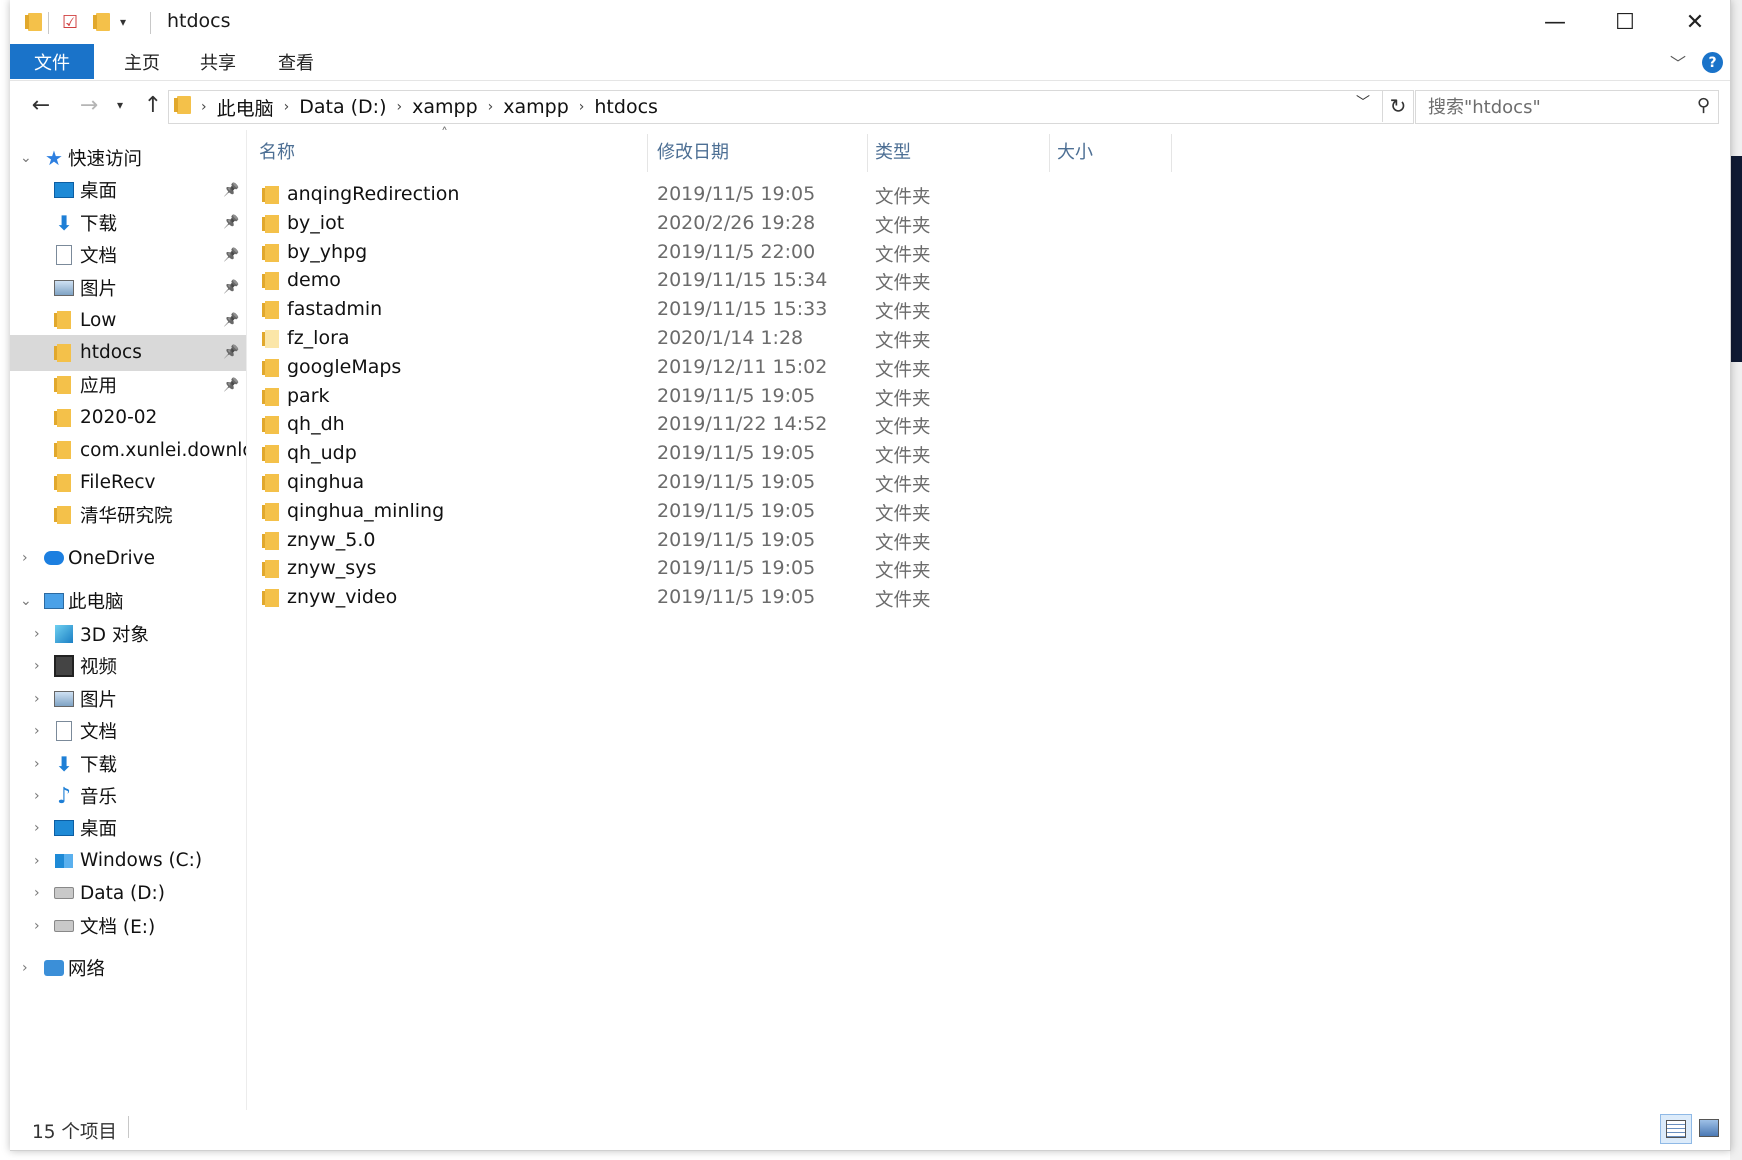 This screenshot has height=1160, width=1742. Describe the element at coordinates (153, 105) in the screenshot. I see `up-arrow-icon: ↑` at that location.